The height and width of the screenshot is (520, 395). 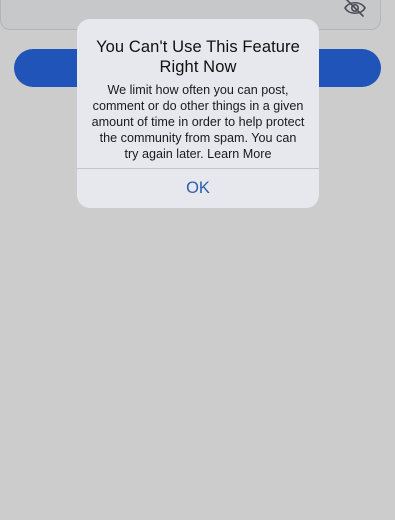 I want to click on alert-title: You Can't Use This Feature Right Now, so click(x=198, y=57).